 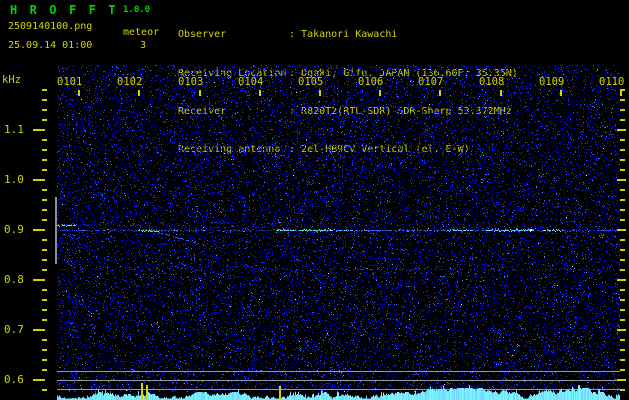 I want to click on time-label: 0102, so click(x=130, y=82).